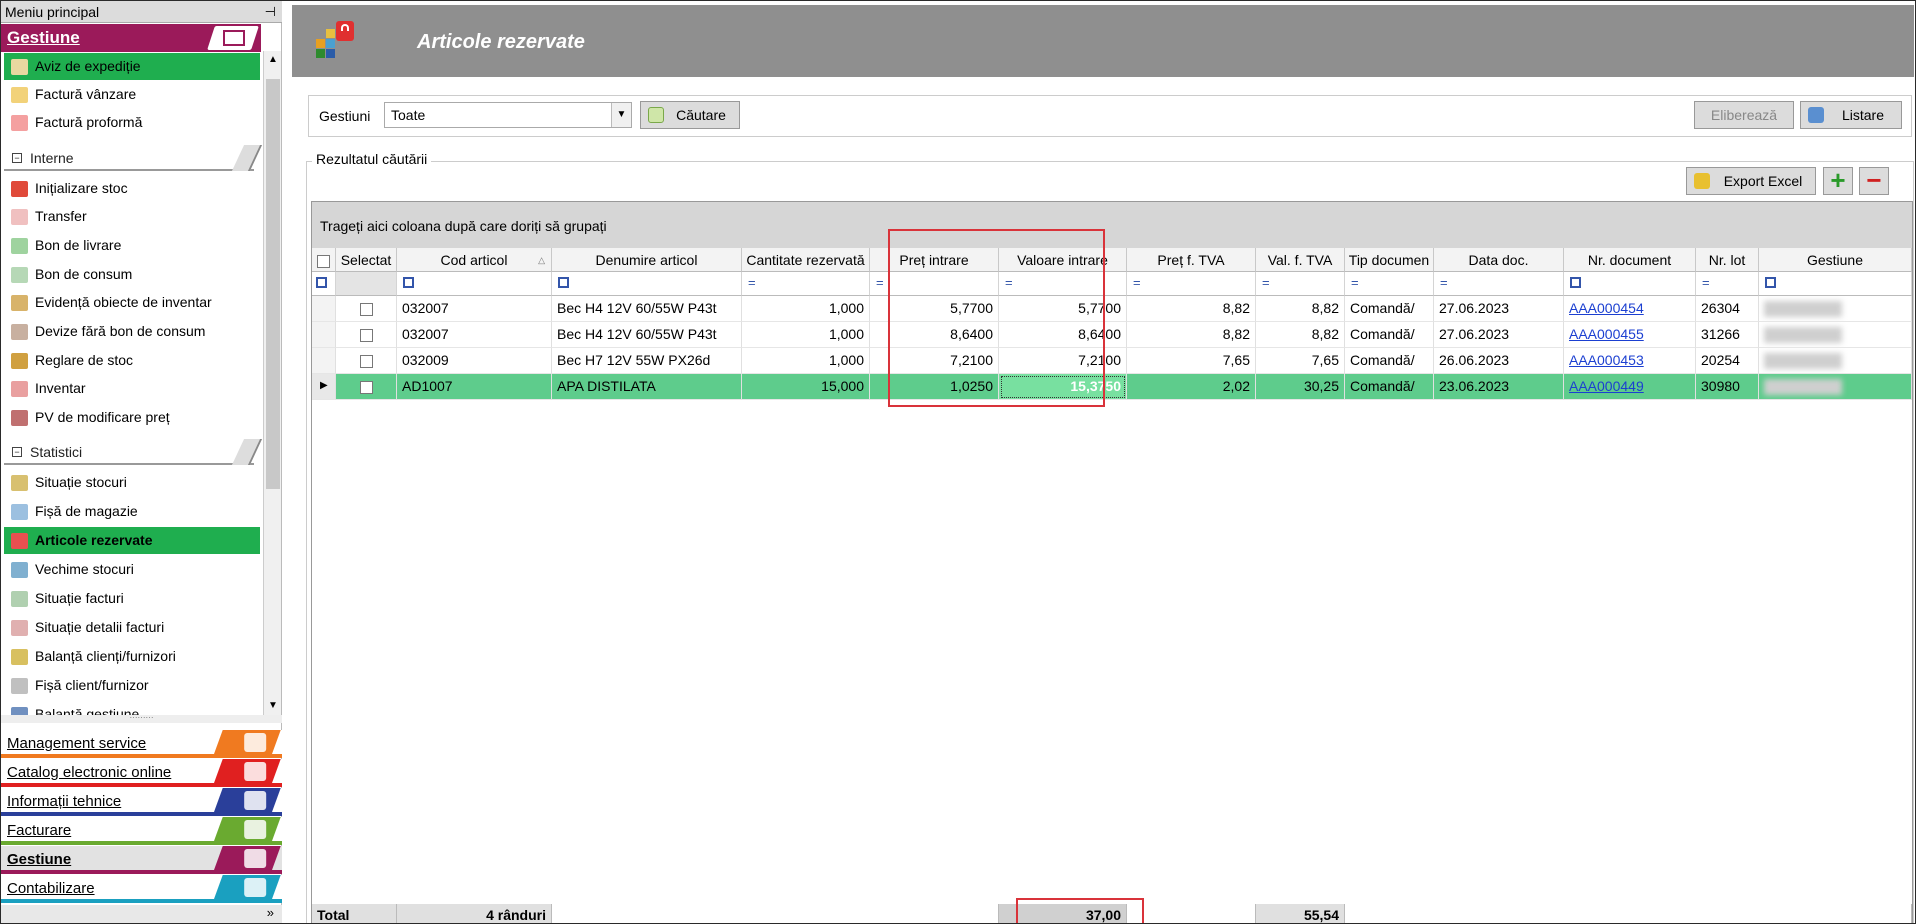 The width and height of the screenshot is (1916, 924). What do you see at coordinates (934, 260) in the screenshot?
I see `col-pret-intrare: Preț intrare` at bounding box center [934, 260].